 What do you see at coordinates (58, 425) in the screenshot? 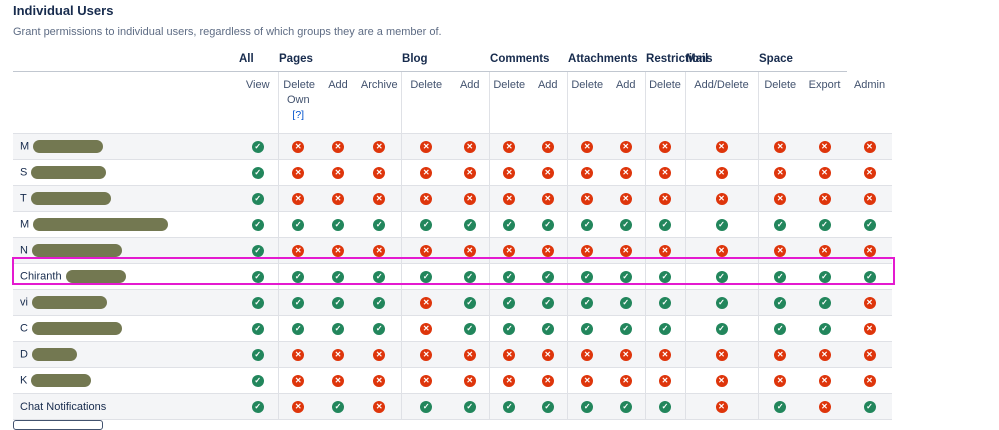
I see `edit-permissions-button` at bounding box center [58, 425].